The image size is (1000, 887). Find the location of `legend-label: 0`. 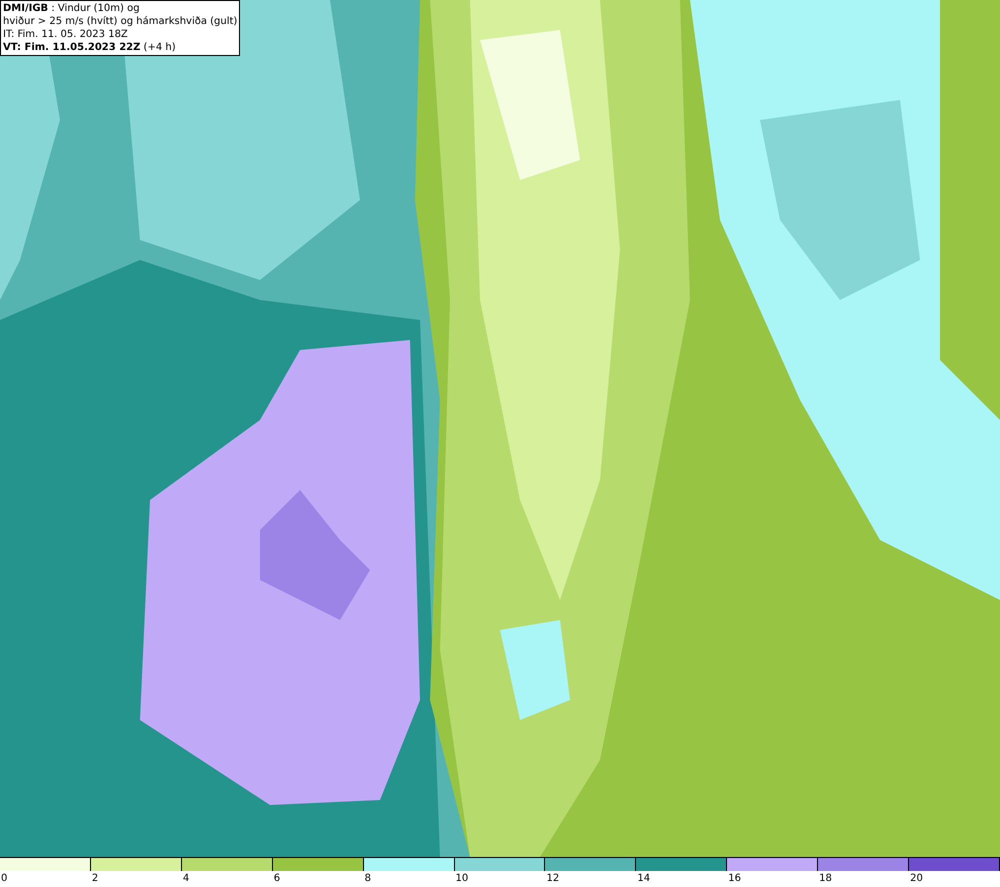

legend-label: 0 is located at coordinates (4, 879).